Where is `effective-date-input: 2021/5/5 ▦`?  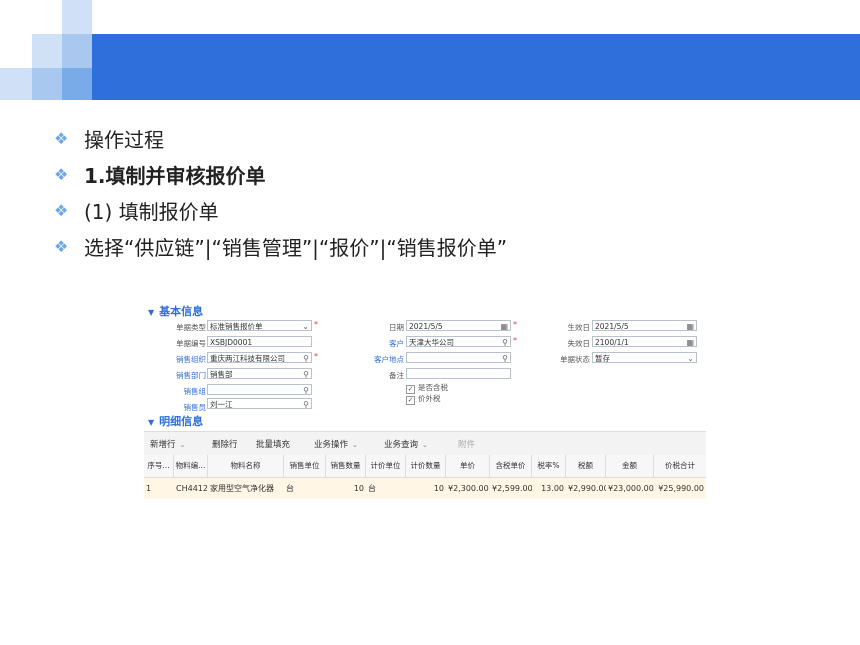
effective-date-input: 2021/5/5 ▦ is located at coordinates (644, 325).